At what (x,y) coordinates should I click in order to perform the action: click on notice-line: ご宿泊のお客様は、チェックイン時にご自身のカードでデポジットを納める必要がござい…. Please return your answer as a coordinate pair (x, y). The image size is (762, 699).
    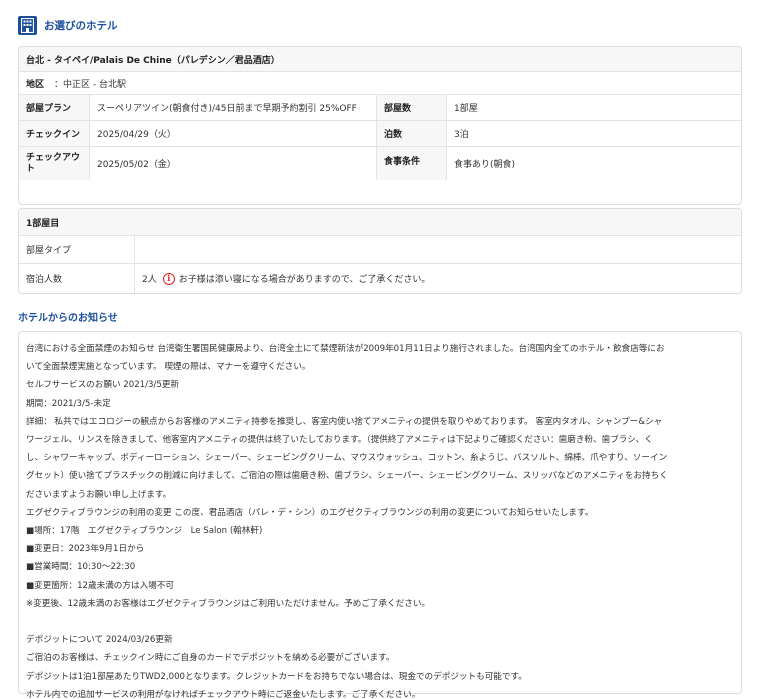
    Looking at the image, I should click on (210, 658).